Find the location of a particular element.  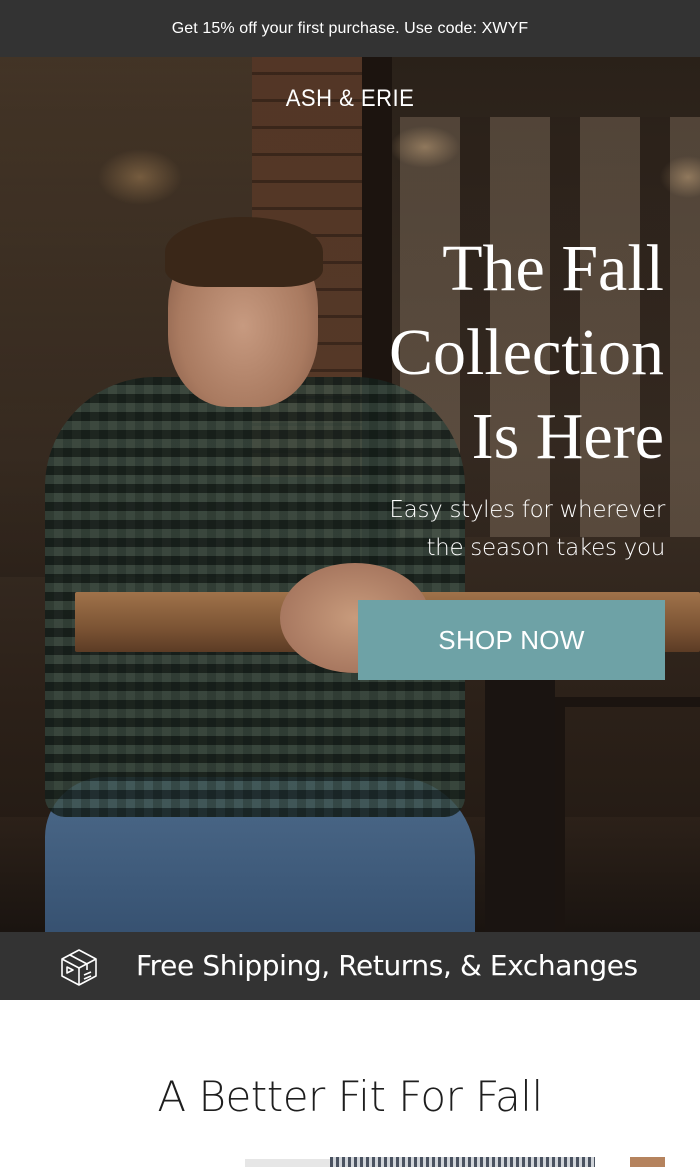

package-box-icon is located at coordinates (79, 967).